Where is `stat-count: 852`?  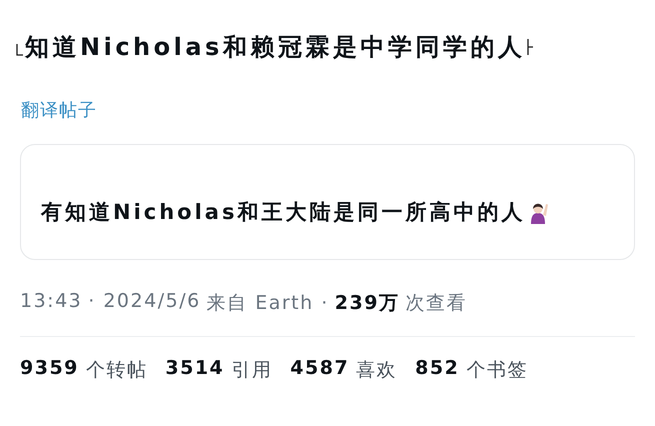
stat-count: 852 is located at coordinates (437, 369).